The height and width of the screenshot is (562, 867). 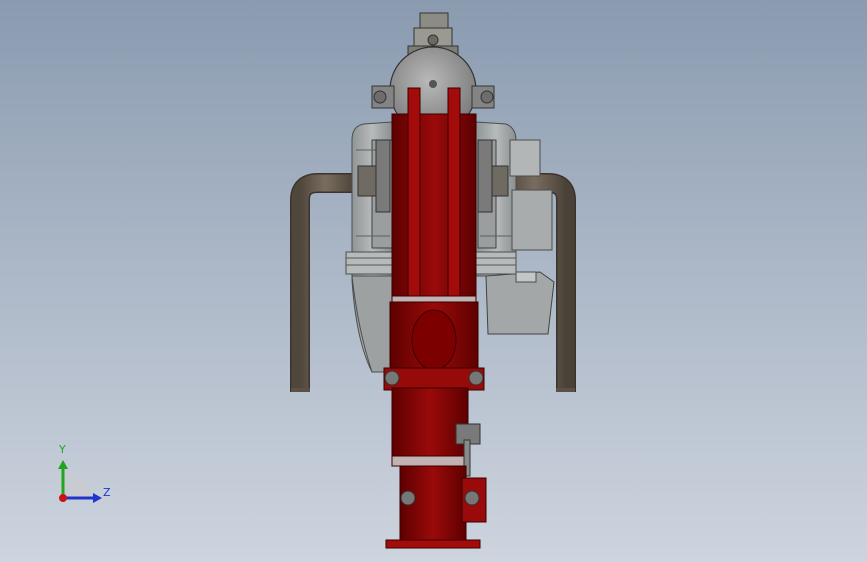 I want to click on base-plate, so click(x=433, y=544).